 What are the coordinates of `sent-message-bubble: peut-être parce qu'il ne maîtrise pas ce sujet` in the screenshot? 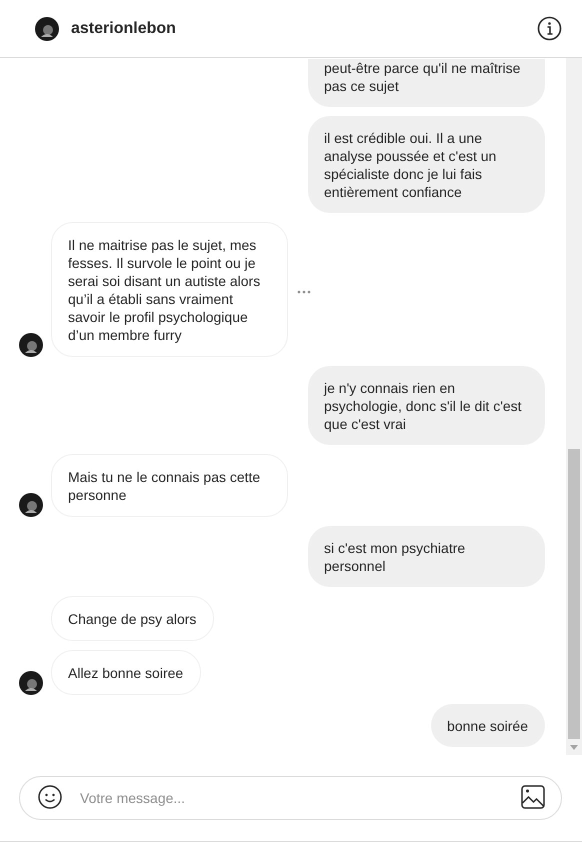 It's located at (426, 83).